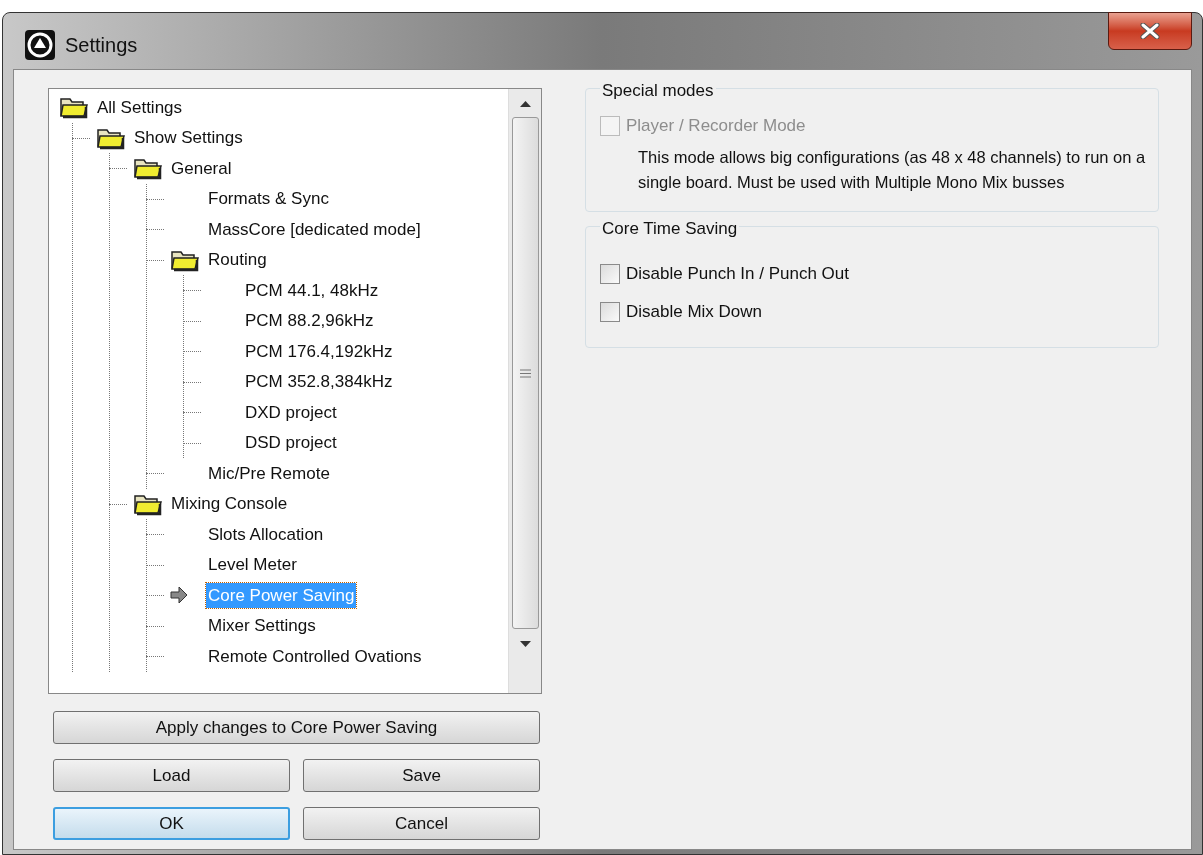 This screenshot has width=1203, height=855. What do you see at coordinates (421, 775) in the screenshot?
I see `dialog-button: Save` at bounding box center [421, 775].